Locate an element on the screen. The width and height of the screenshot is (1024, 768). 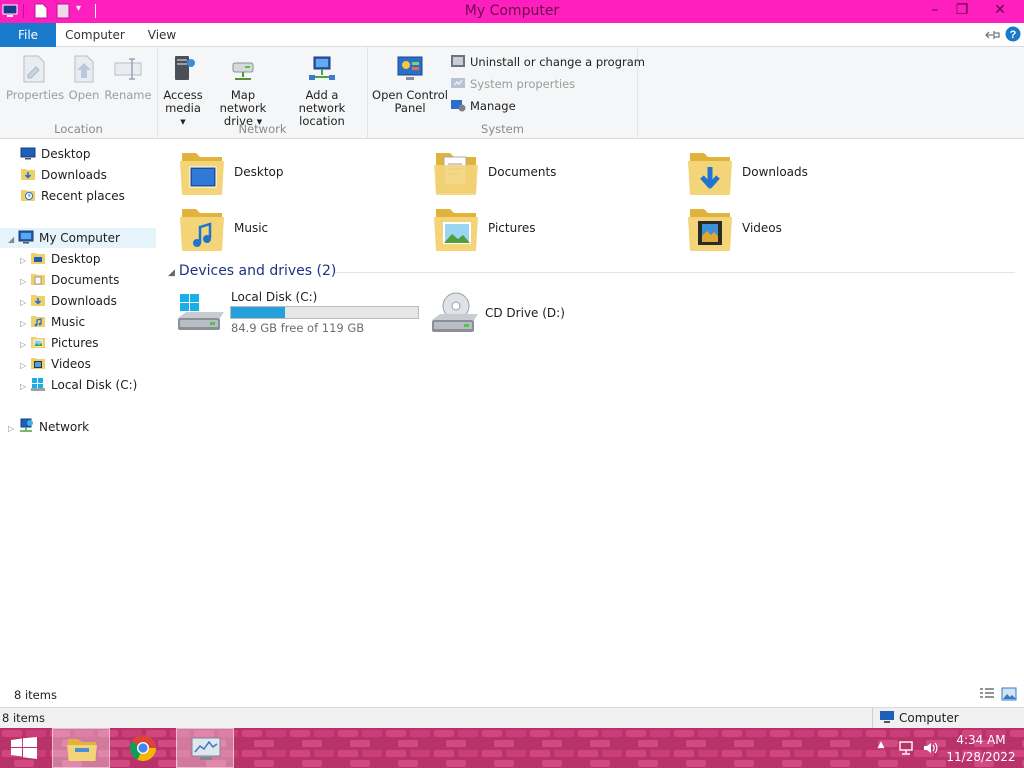
open-button: Open is located at coordinates (84, 77).